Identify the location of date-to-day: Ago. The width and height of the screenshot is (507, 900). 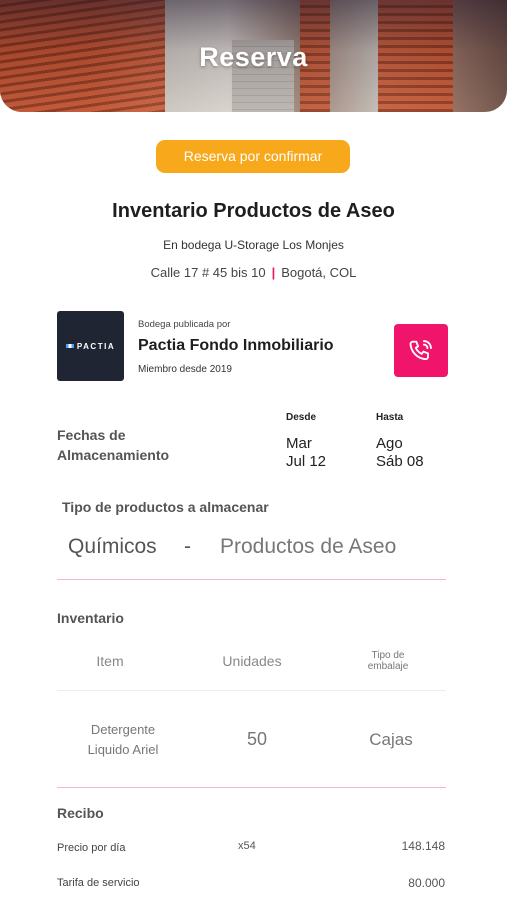
(389, 443).